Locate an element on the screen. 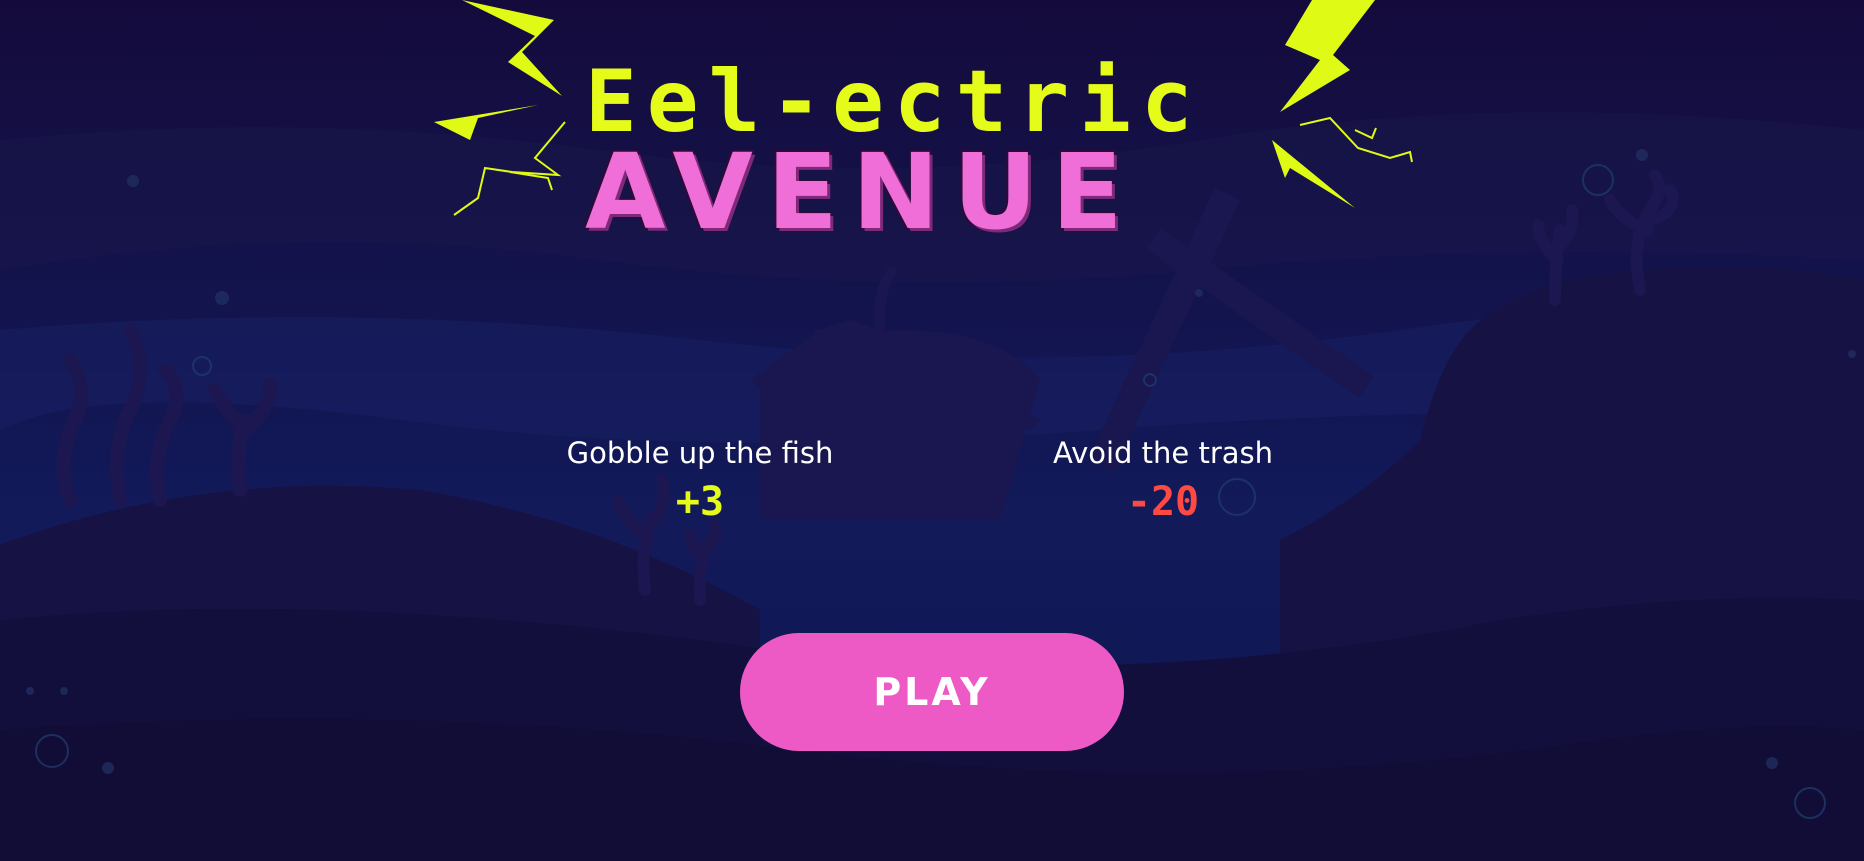 This screenshot has height=861, width=1864. play-button: PLAY is located at coordinates (932, 692).